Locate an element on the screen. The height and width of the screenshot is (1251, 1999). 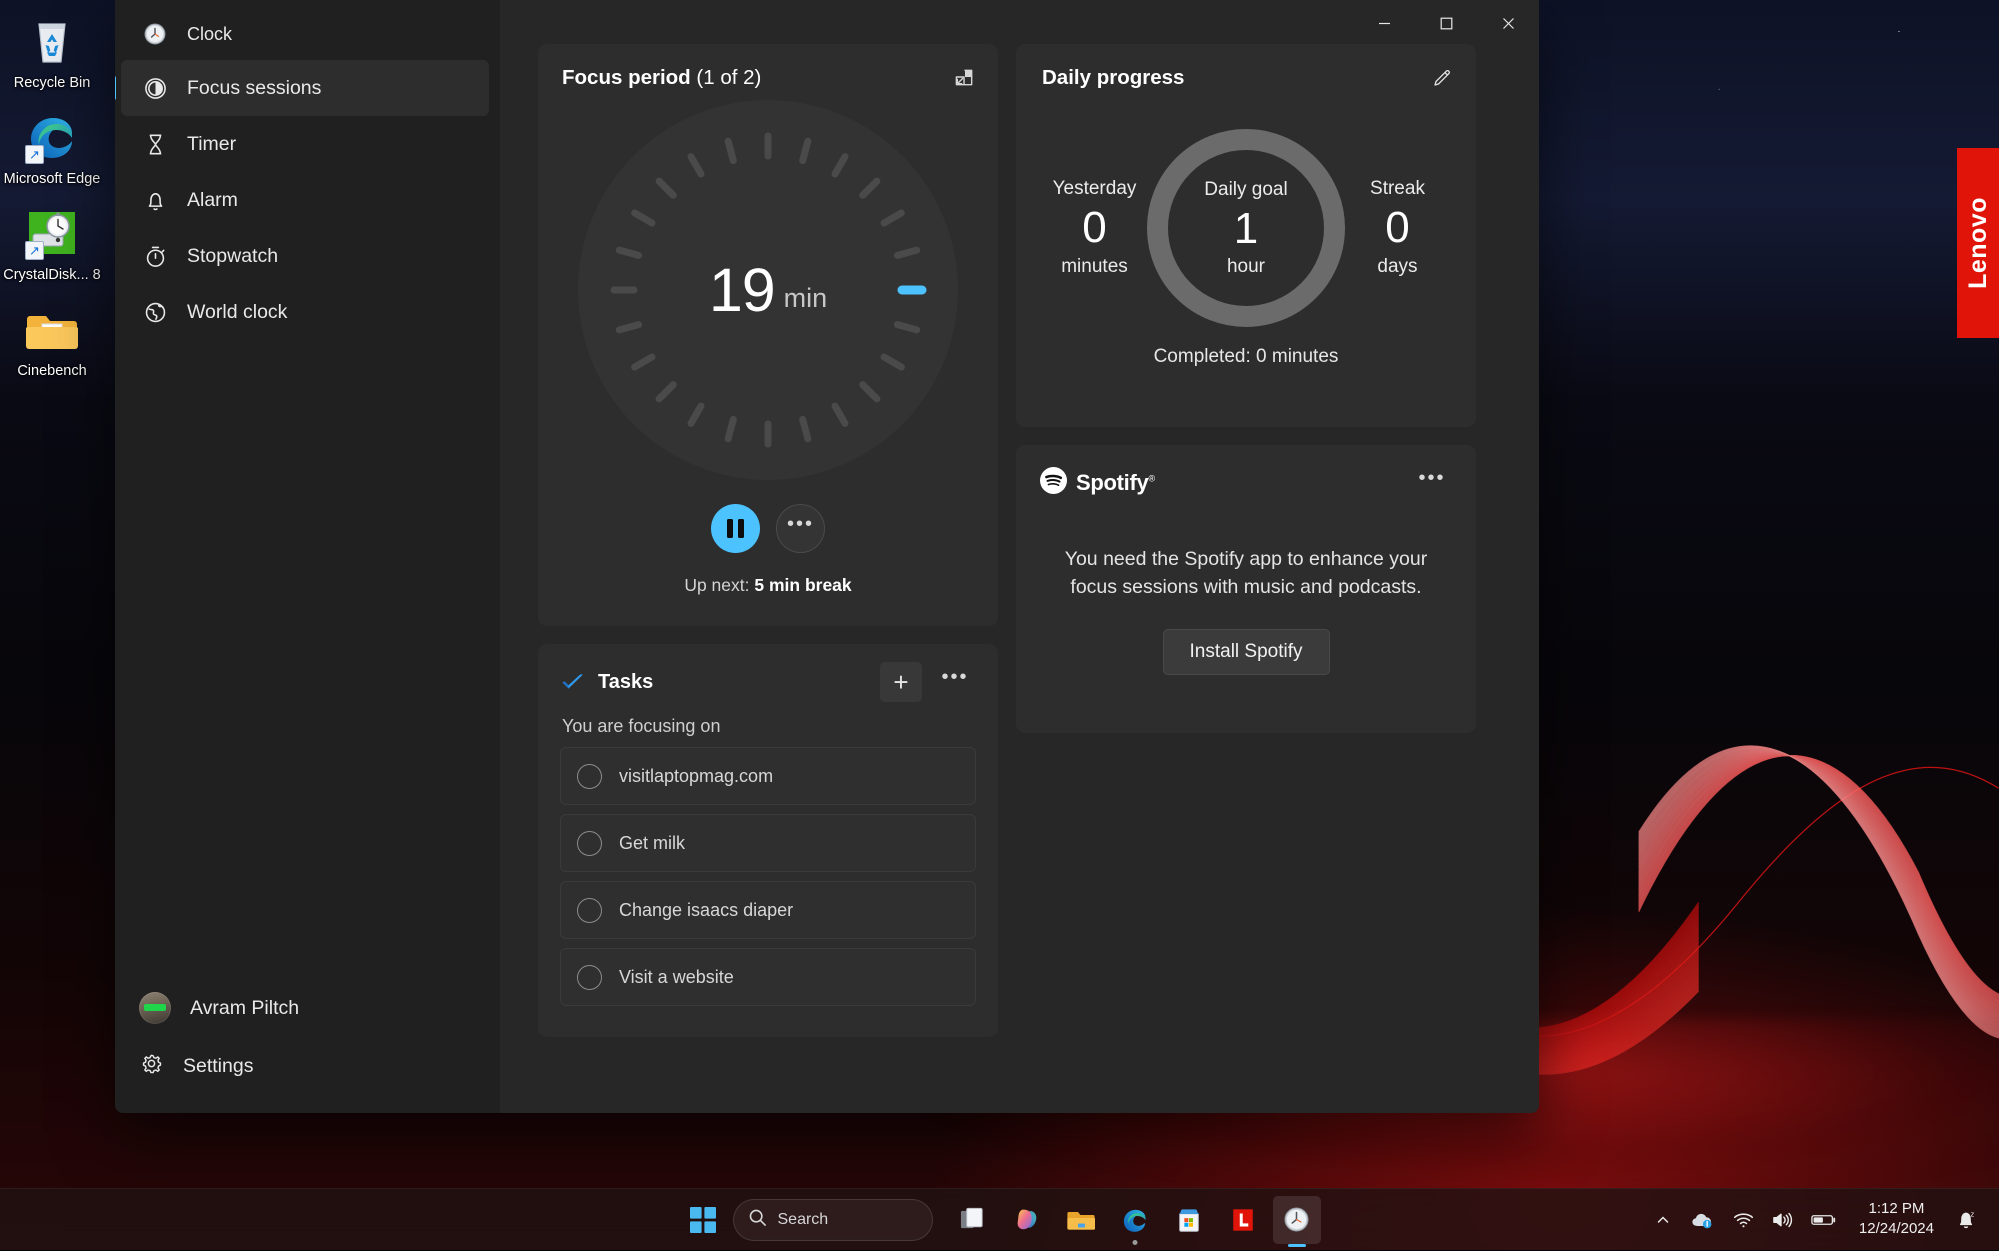
focus-period-title-main: Focus period is located at coordinates (626, 77).